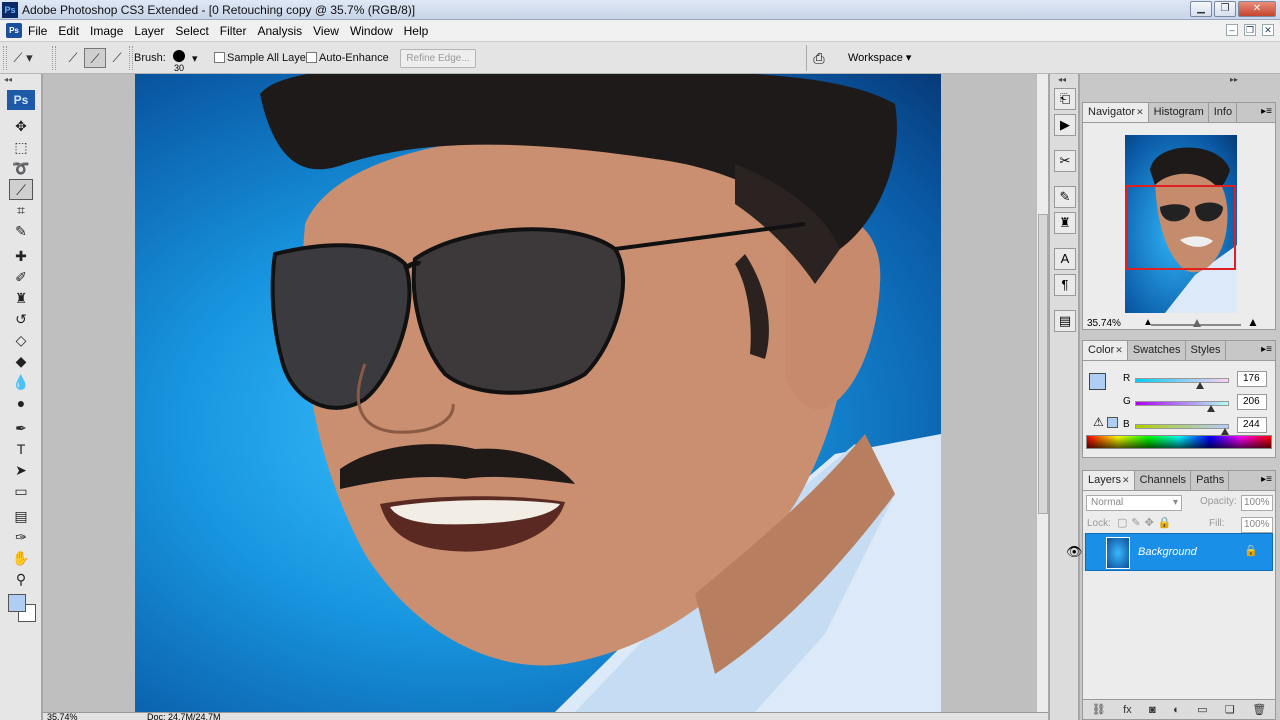 The image size is (1280, 720). What do you see at coordinates (20, 80) in the screenshot?
I see `toolbox-collapse: ◂◂` at bounding box center [20, 80].